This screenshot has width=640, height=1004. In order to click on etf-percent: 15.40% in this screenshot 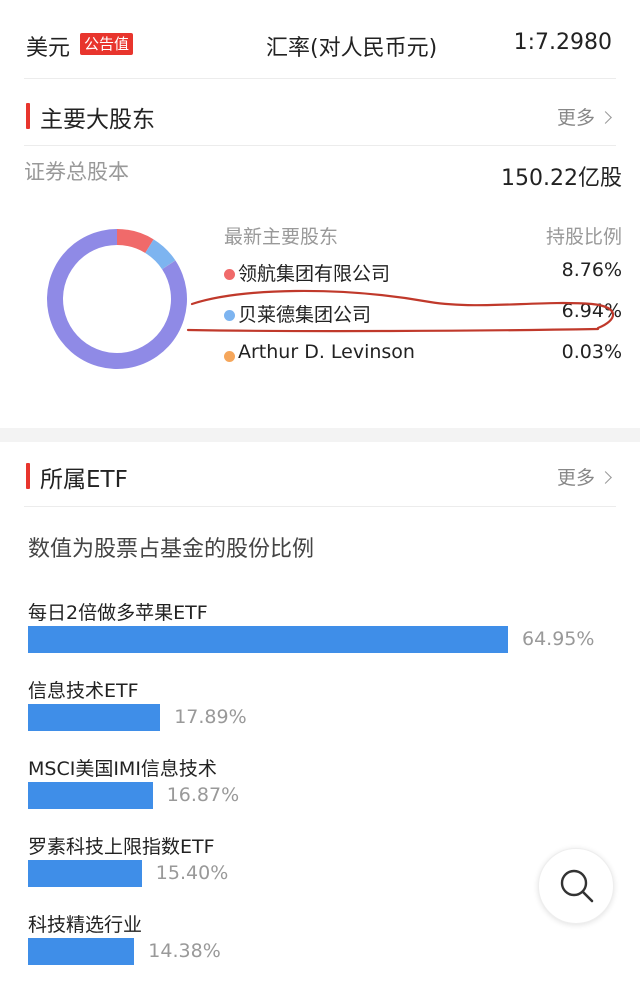, I will do `click(192, 873)`.